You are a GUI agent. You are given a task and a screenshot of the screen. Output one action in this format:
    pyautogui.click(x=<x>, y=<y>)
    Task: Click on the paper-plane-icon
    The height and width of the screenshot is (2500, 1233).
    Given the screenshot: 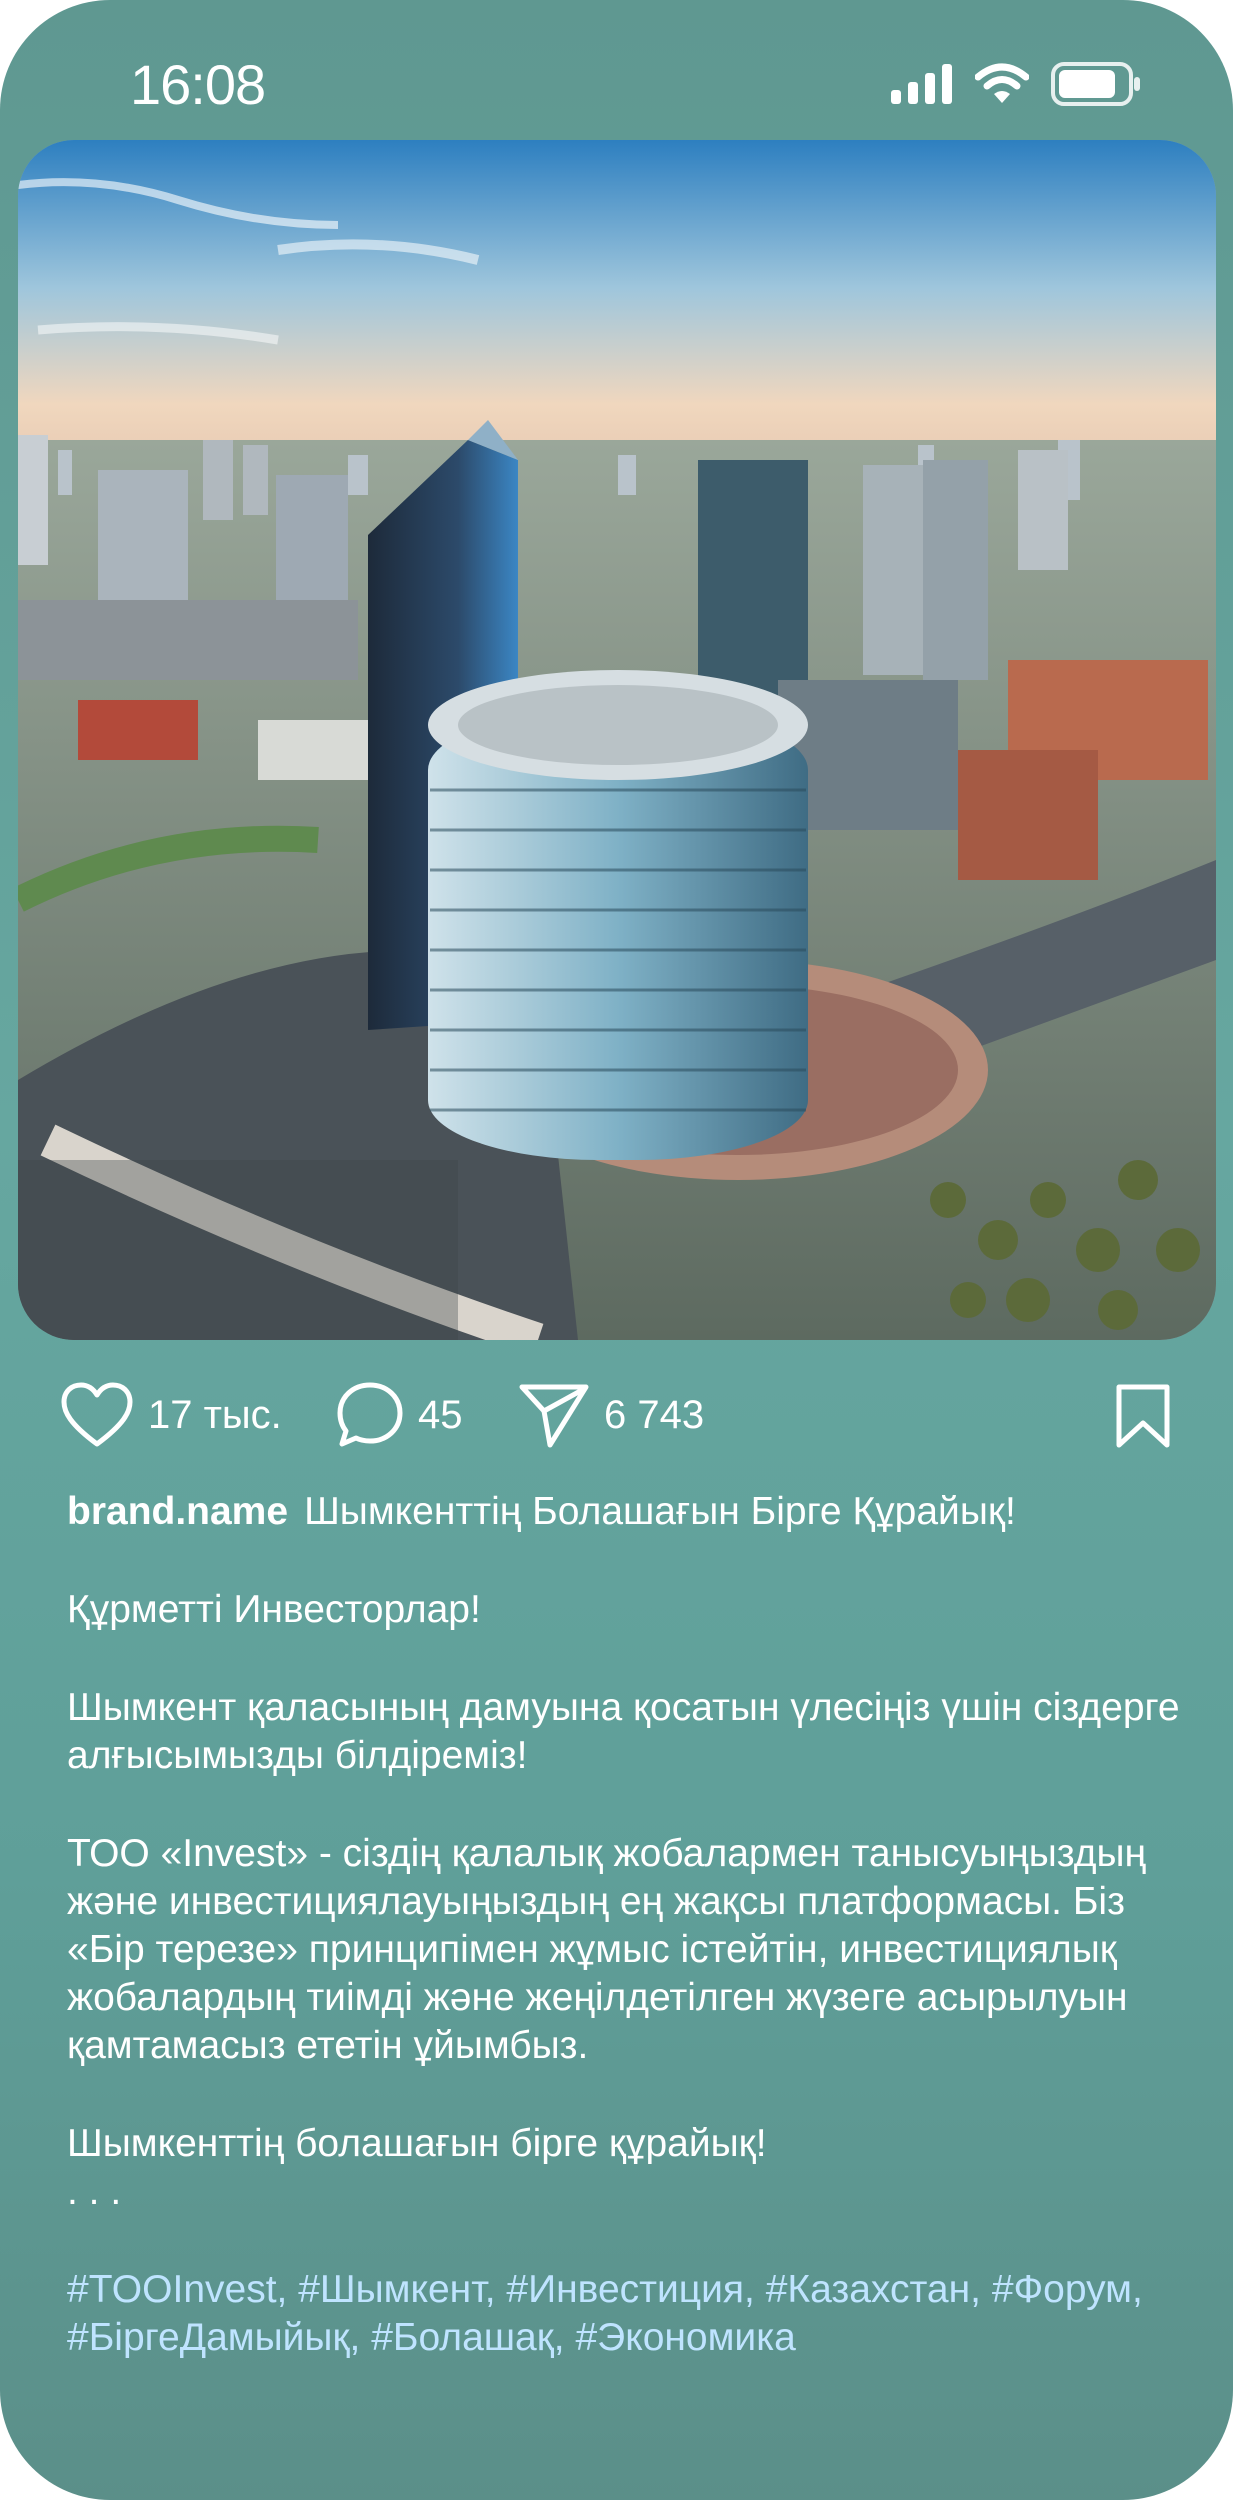 What is the action you would take?
    pyautogui.click(x=554, y=1416)
    